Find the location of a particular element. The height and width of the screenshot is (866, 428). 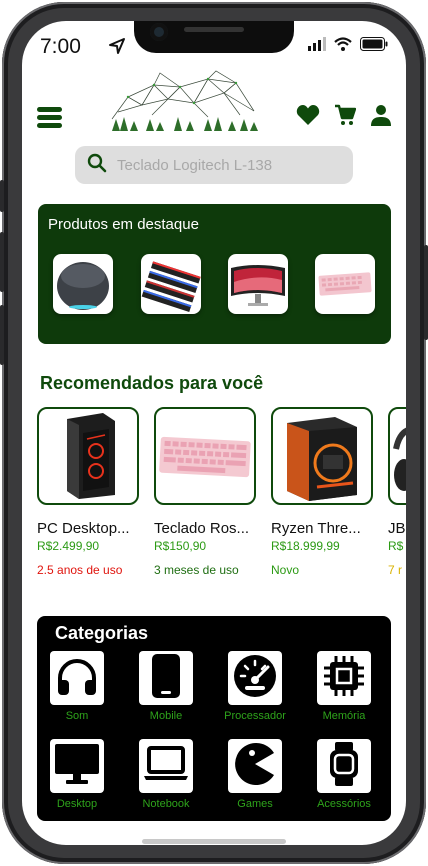

recommended-card: PC Desktop... R$2.499,90 2.5 anos de uso is located at coordinates (88, 492).